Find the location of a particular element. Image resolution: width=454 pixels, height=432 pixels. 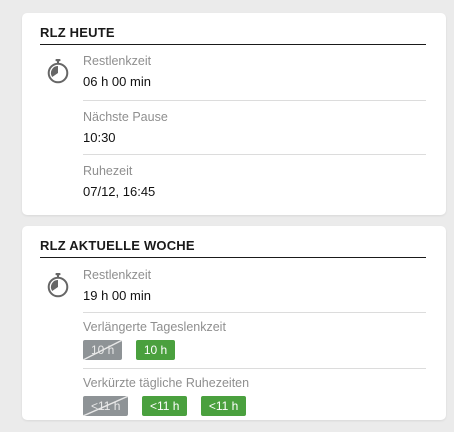

remaining-driving-time-today: Restlenkzeit 06 h 00 min is located at coordinates (254, 71).